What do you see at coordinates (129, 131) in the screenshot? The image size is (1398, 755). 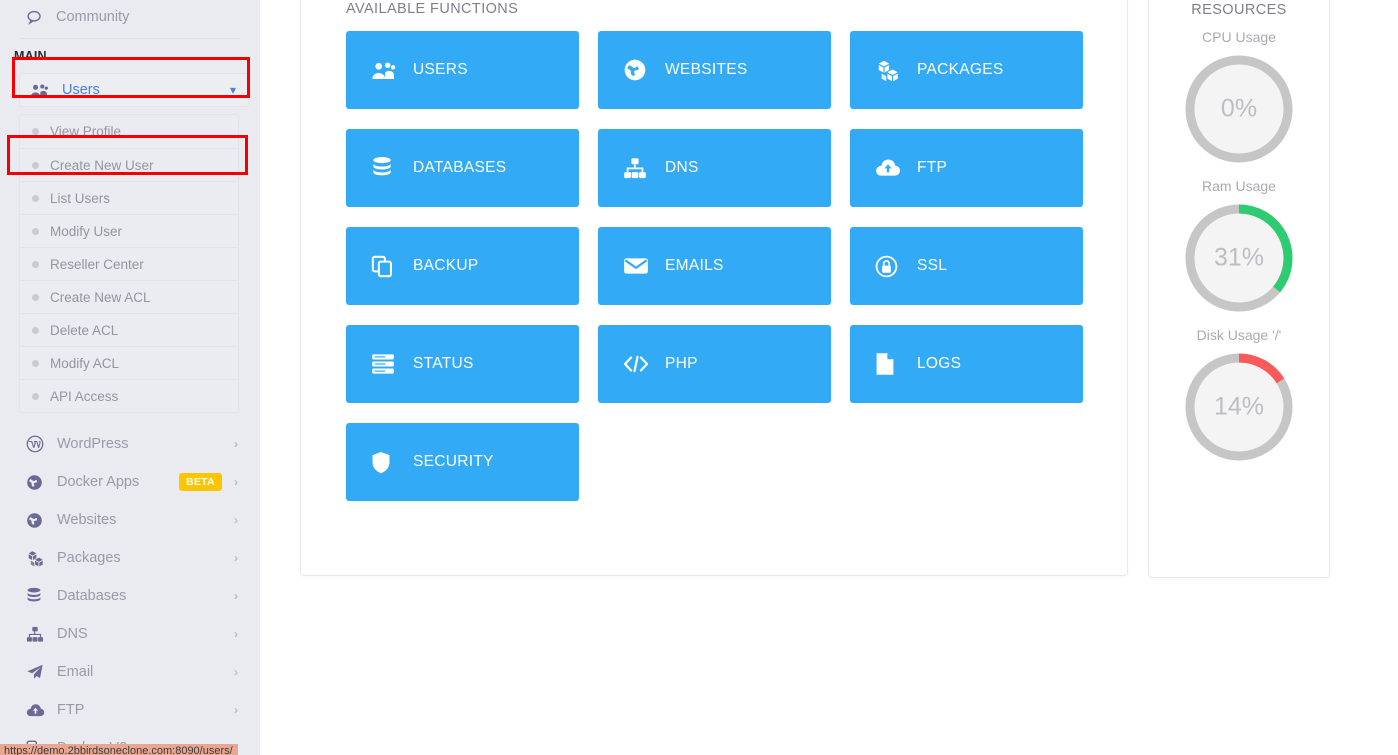 I see `submenu-item-view-profile: View Profile` at bounding box center [129, 131].